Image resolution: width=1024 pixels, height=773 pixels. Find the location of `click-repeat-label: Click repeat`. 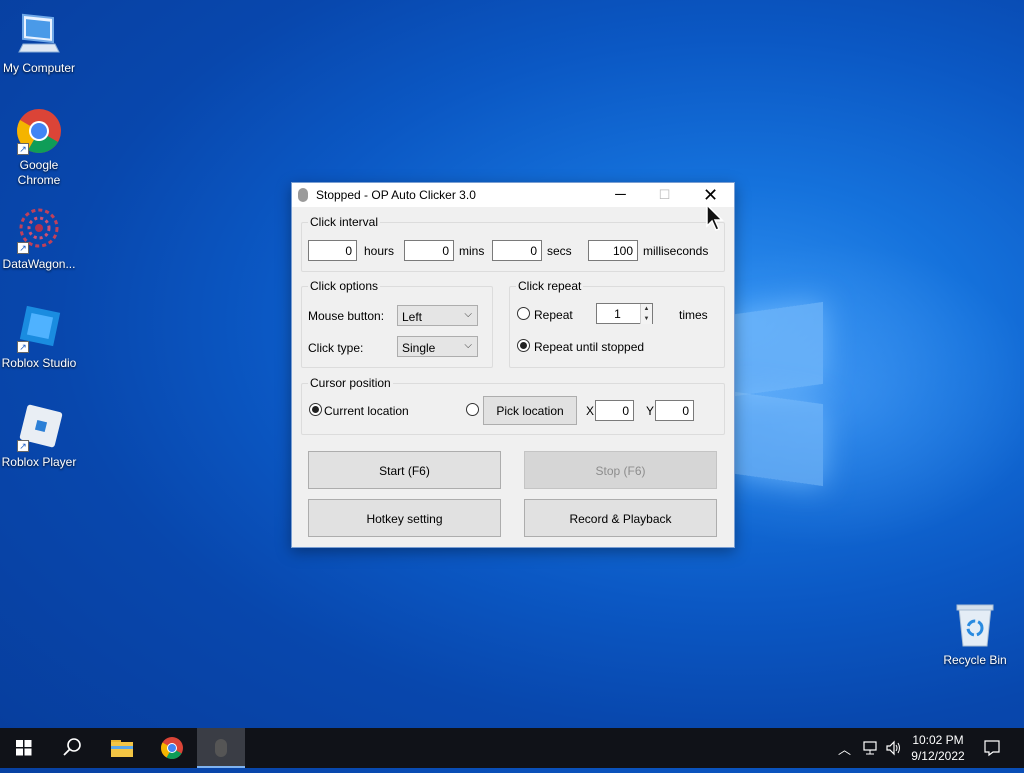

click-repeat-label: Click repeat is located at coordinates (550, 286).